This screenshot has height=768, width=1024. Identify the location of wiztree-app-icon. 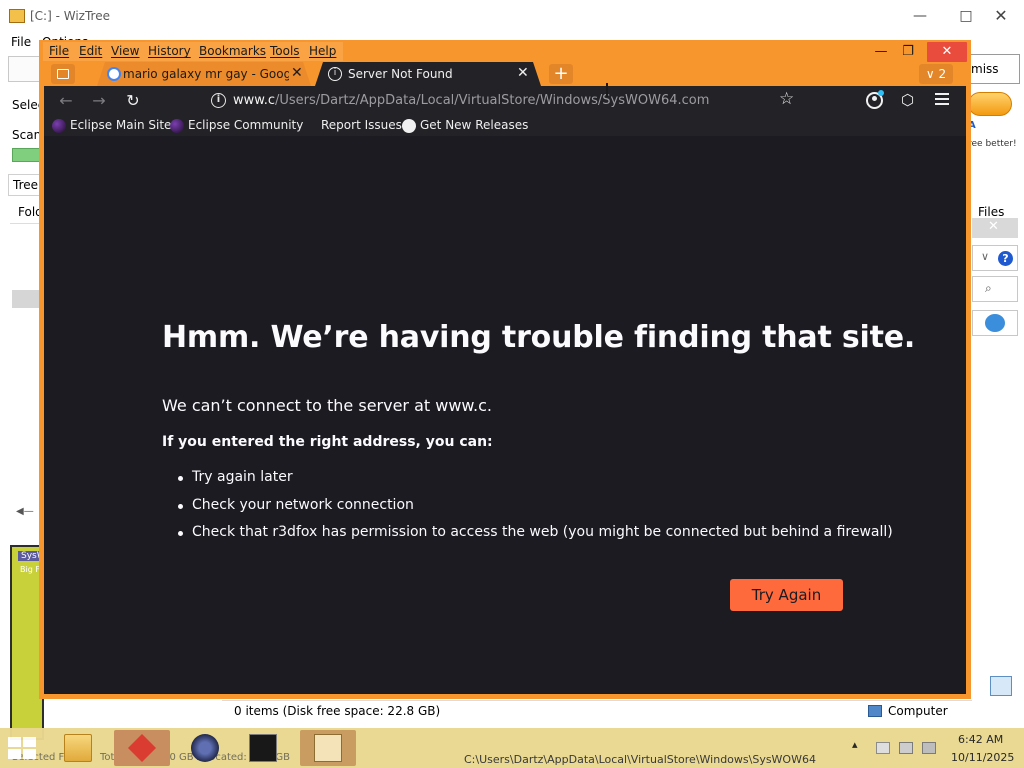
(17, 16).